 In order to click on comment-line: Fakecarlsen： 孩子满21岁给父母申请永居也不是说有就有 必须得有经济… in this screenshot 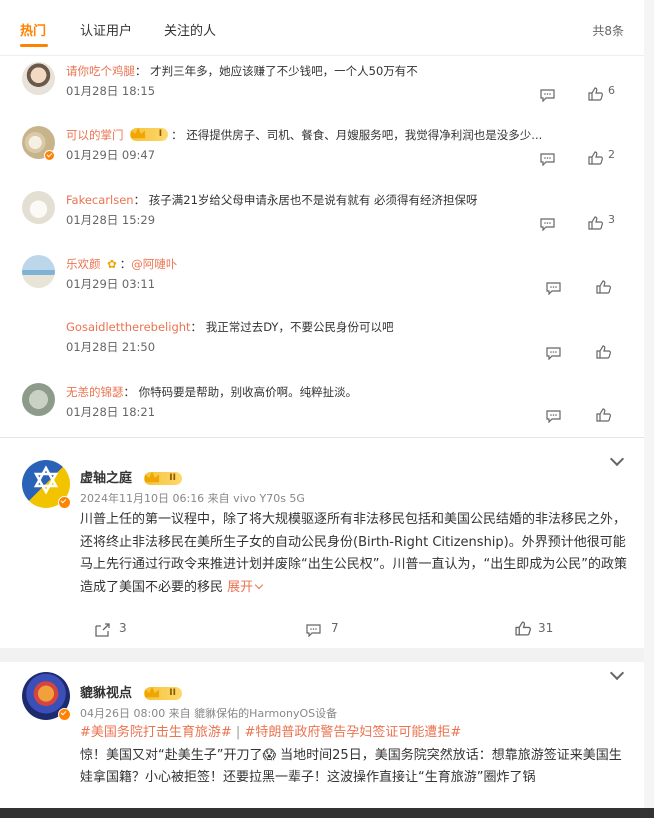, I will do `click(272, 200)`.